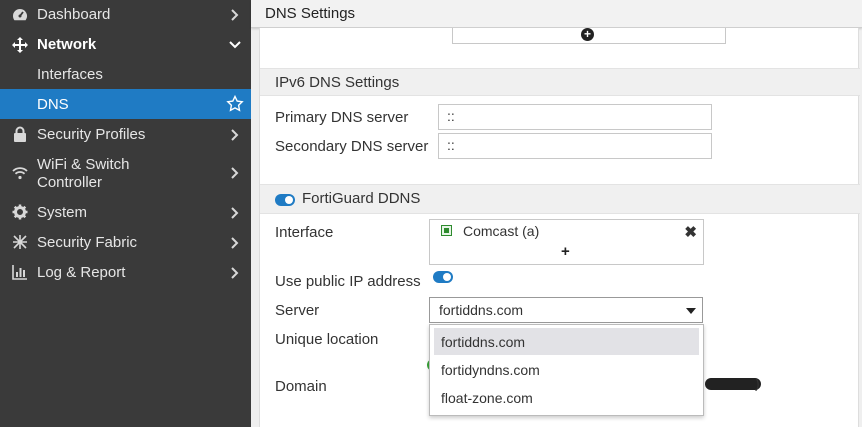 This screenshot has height=427, width=862. What do you see at coordinates (691, 311) in the screenshot?
I see `caret-down-icon` at bounding box center [691, 311].